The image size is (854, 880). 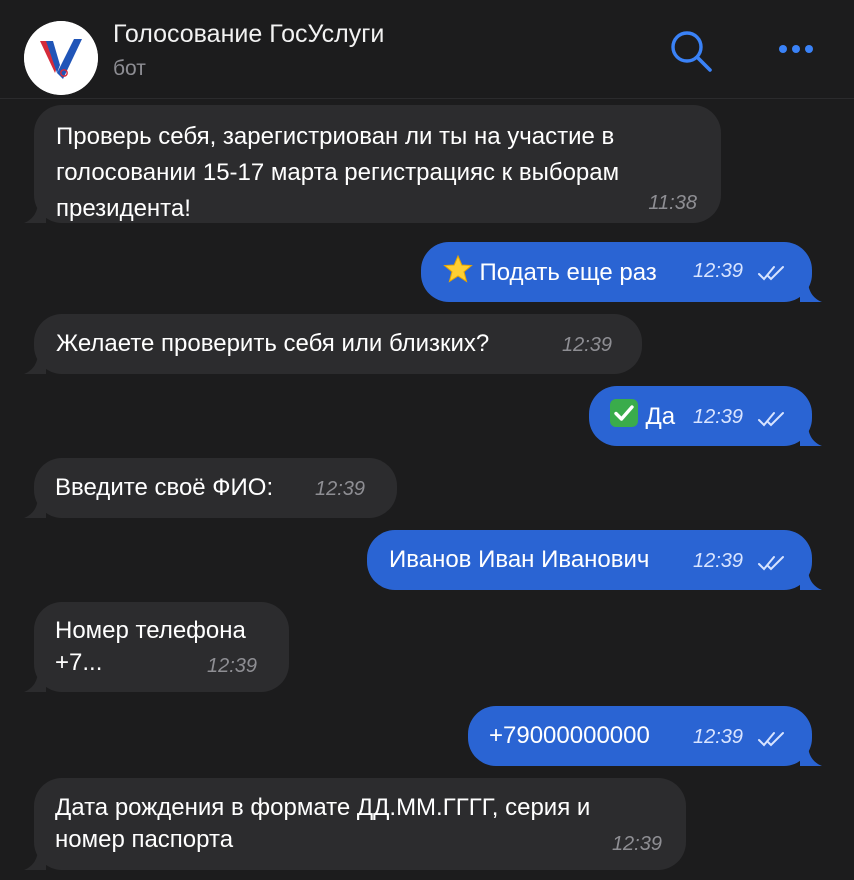 I want to click on more-dots-icon, so click(x=796, y=49).